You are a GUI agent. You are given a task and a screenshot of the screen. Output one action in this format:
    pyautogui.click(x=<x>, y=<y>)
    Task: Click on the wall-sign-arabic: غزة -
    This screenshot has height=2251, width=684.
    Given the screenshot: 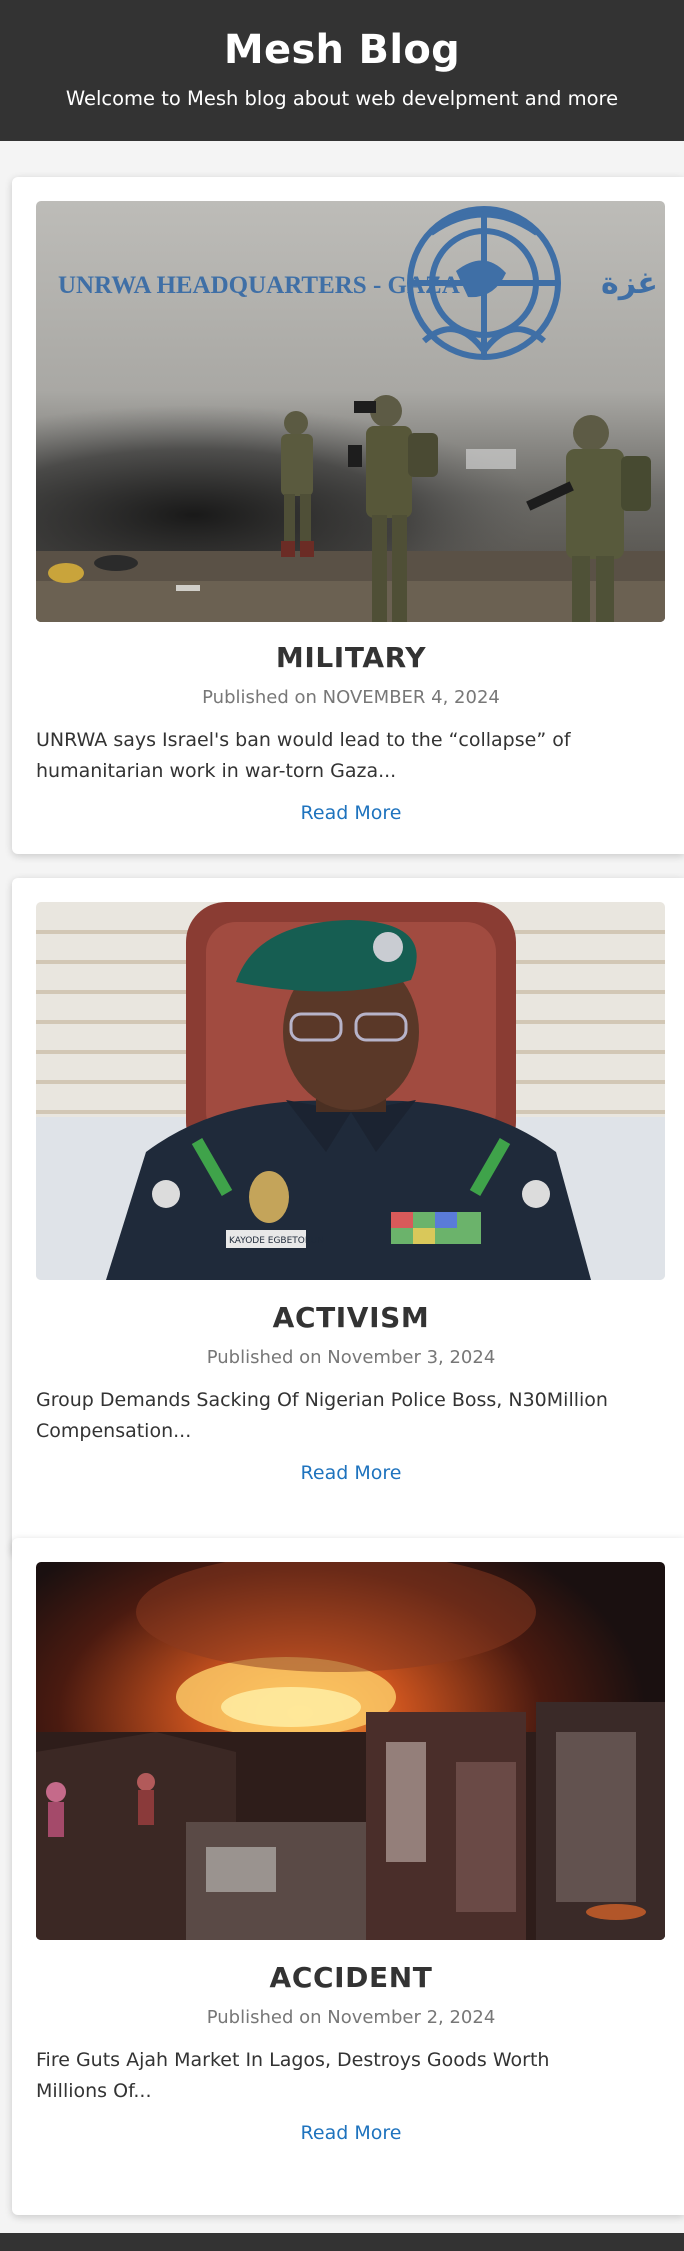 What is the action you would take?
    pyautogui.click(x=633, y=283)
    